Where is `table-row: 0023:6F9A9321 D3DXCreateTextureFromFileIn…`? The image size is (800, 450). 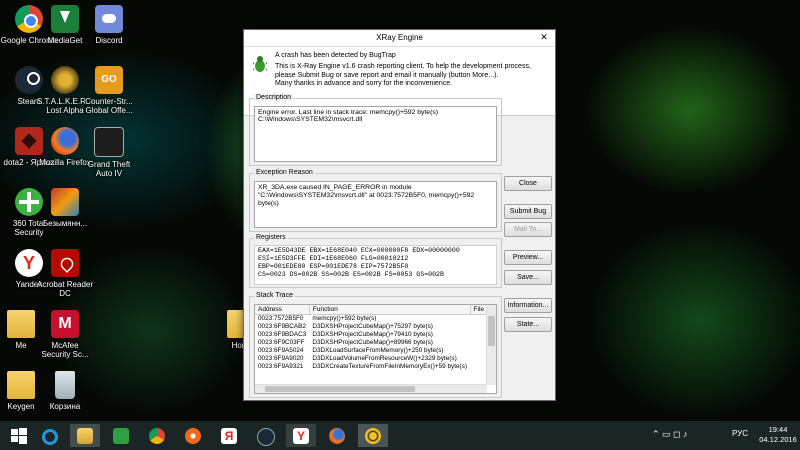
table-row: 0023:6F9A9321 D3DXCreateTextureFromFileIn… is located at coordinates (370, 367).